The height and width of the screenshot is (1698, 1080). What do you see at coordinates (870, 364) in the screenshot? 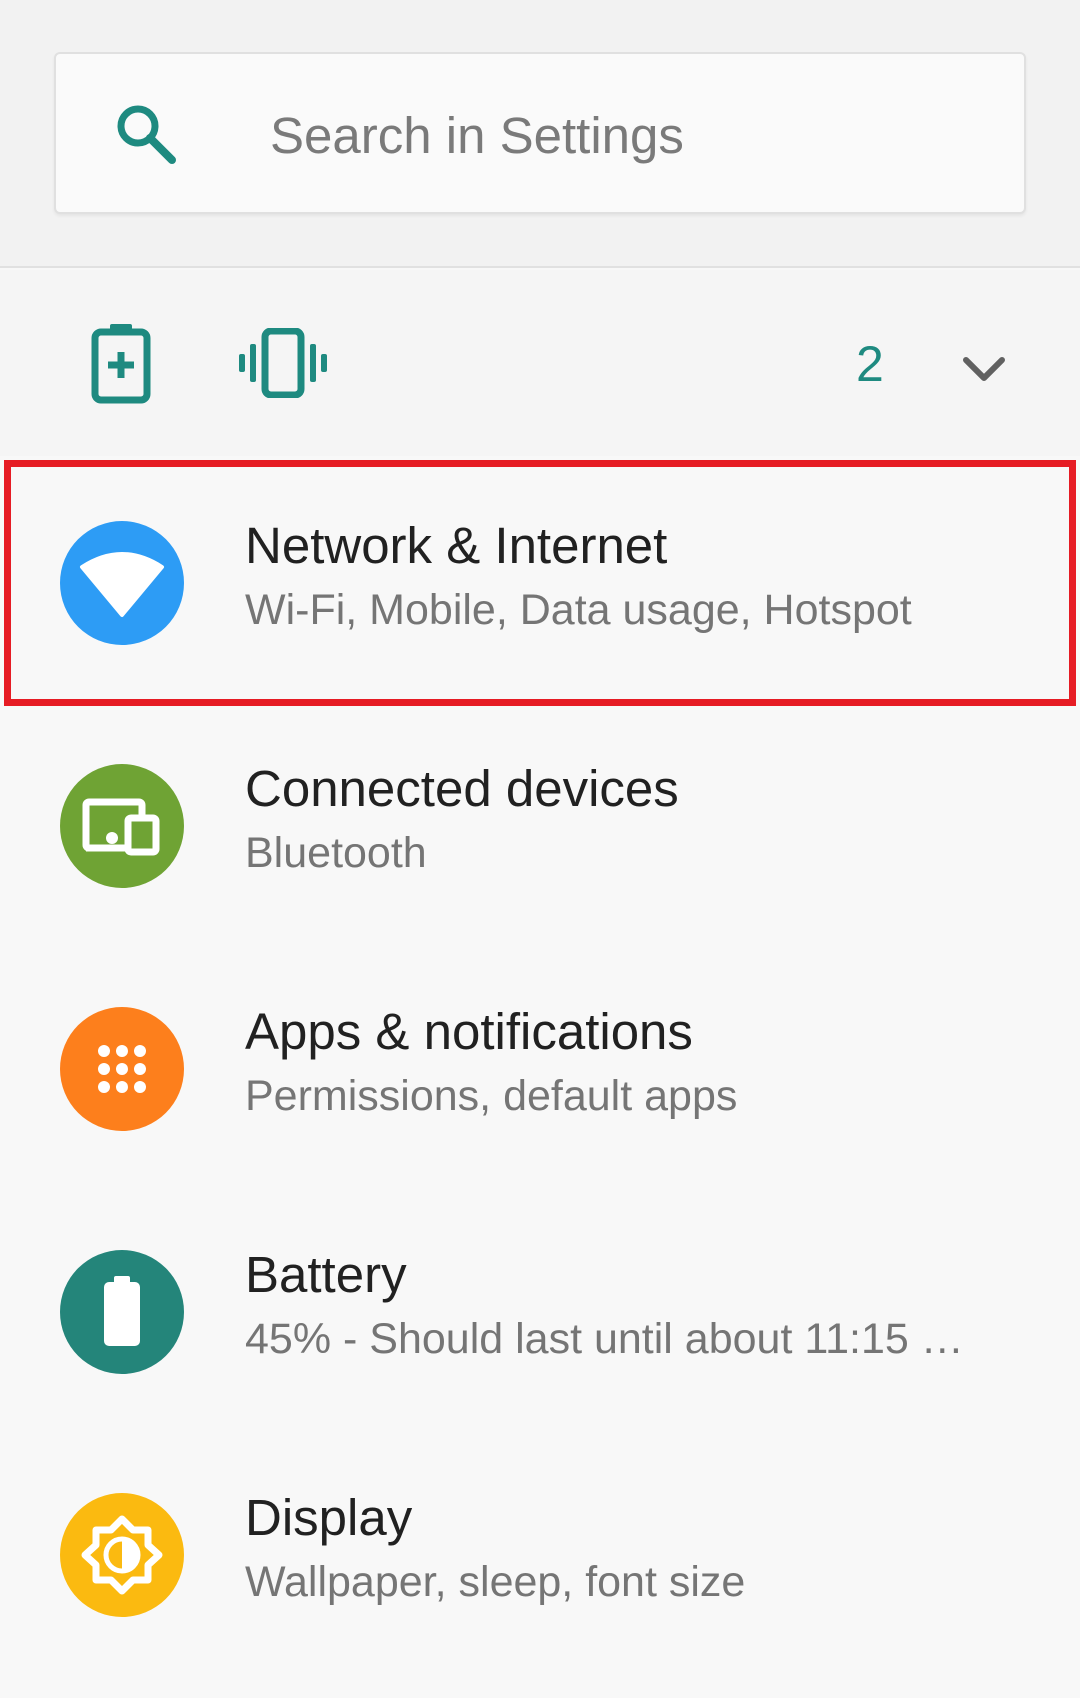
I see `suggestion-count: 2` at bounding box center [870, 364].